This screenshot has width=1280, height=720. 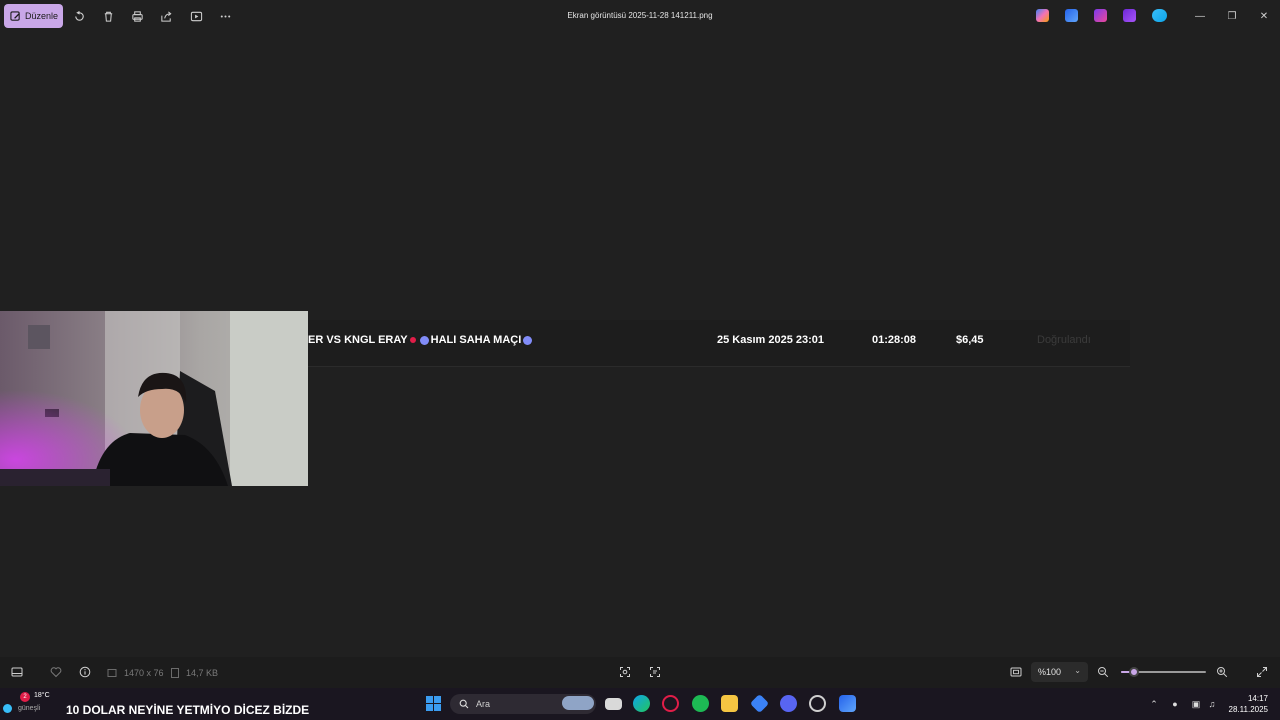 I want to click on network-icon: ▣, so click(x=1196, y=704).